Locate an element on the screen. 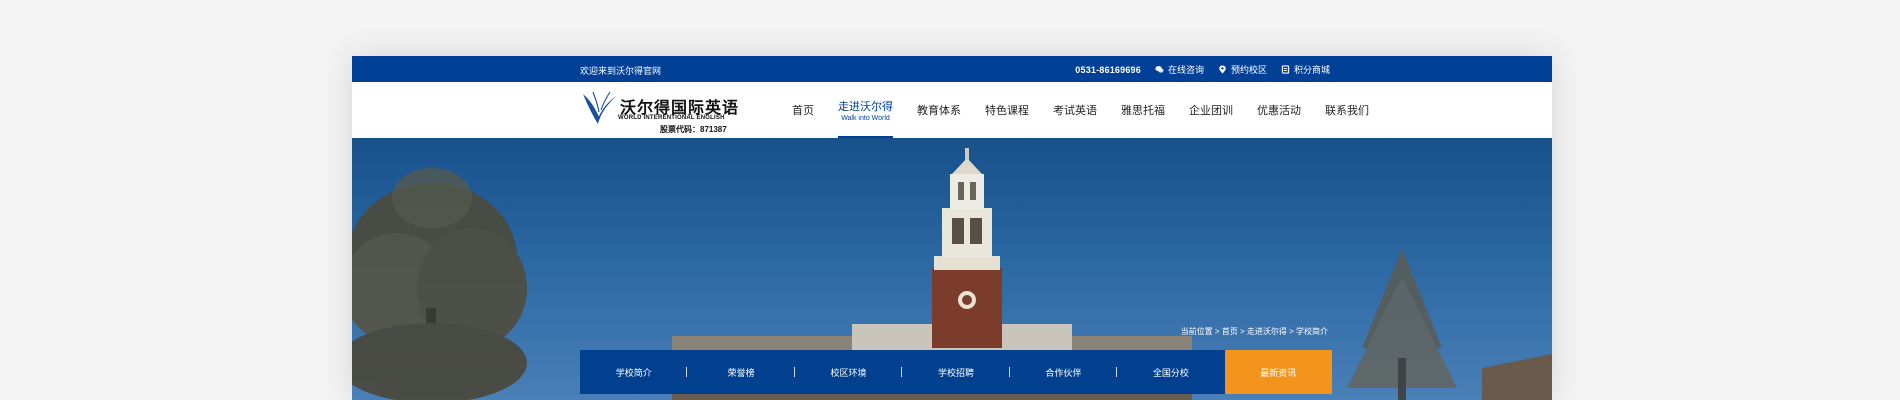  subnav-item-recruitment: 学校招聘 is located at coordinates (956, 372).